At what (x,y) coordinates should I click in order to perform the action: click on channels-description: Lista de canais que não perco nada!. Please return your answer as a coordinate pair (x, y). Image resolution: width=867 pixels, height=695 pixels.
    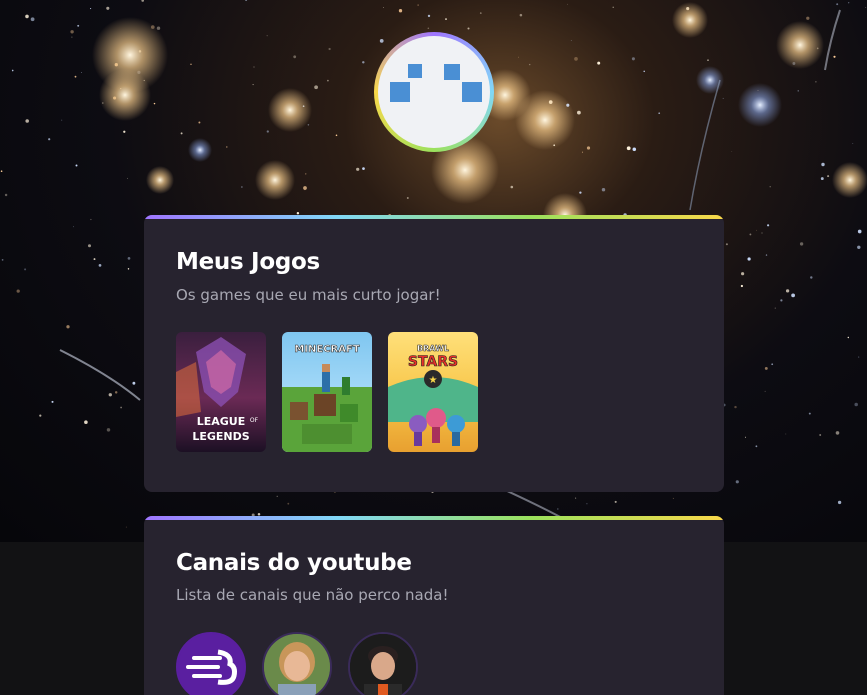
    Looking at the image, I should click on (312, 595).